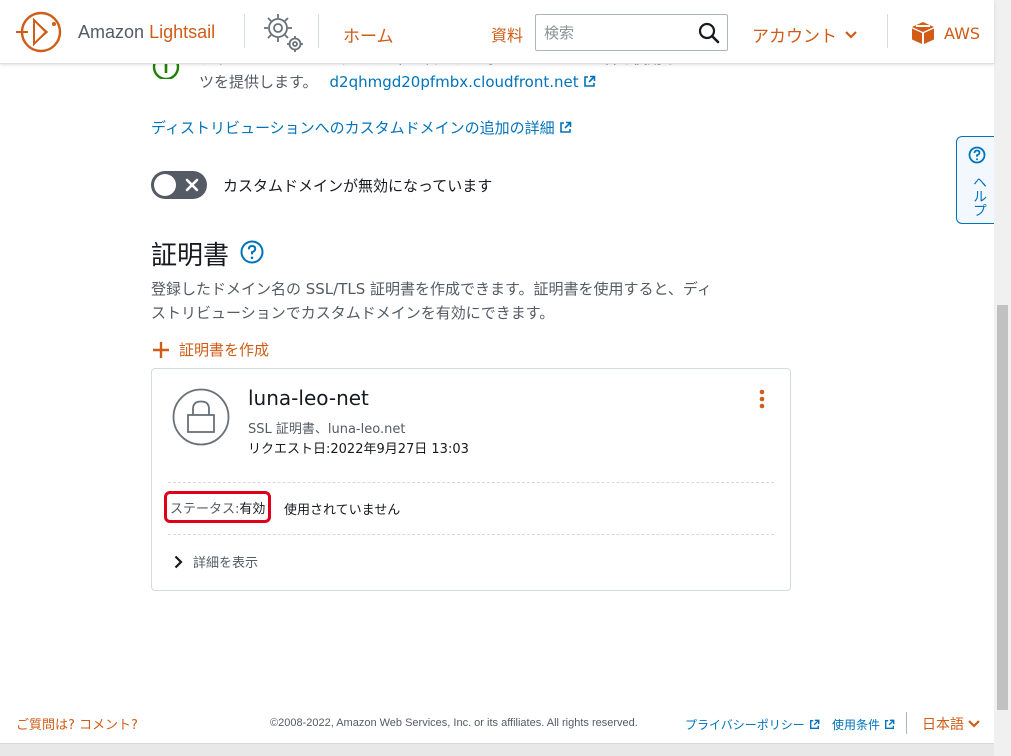 Image resolution: width=1011 pixels, height=756 pixels. I want to click on account-menu: アカウント, so click(804, 34).